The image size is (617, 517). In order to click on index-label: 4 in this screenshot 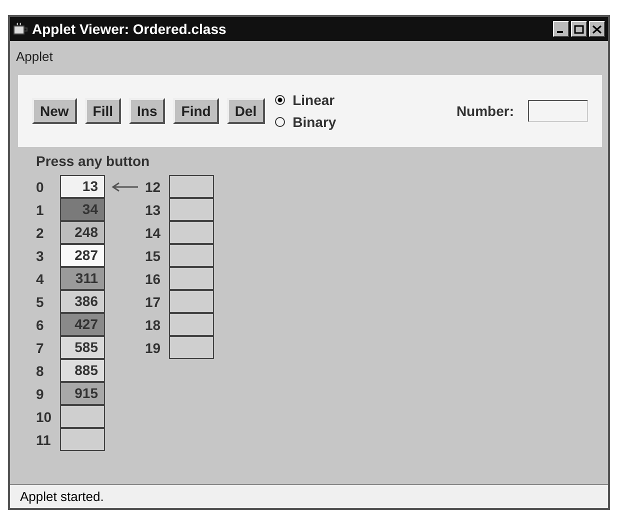, I will do `click(40, 278)`.